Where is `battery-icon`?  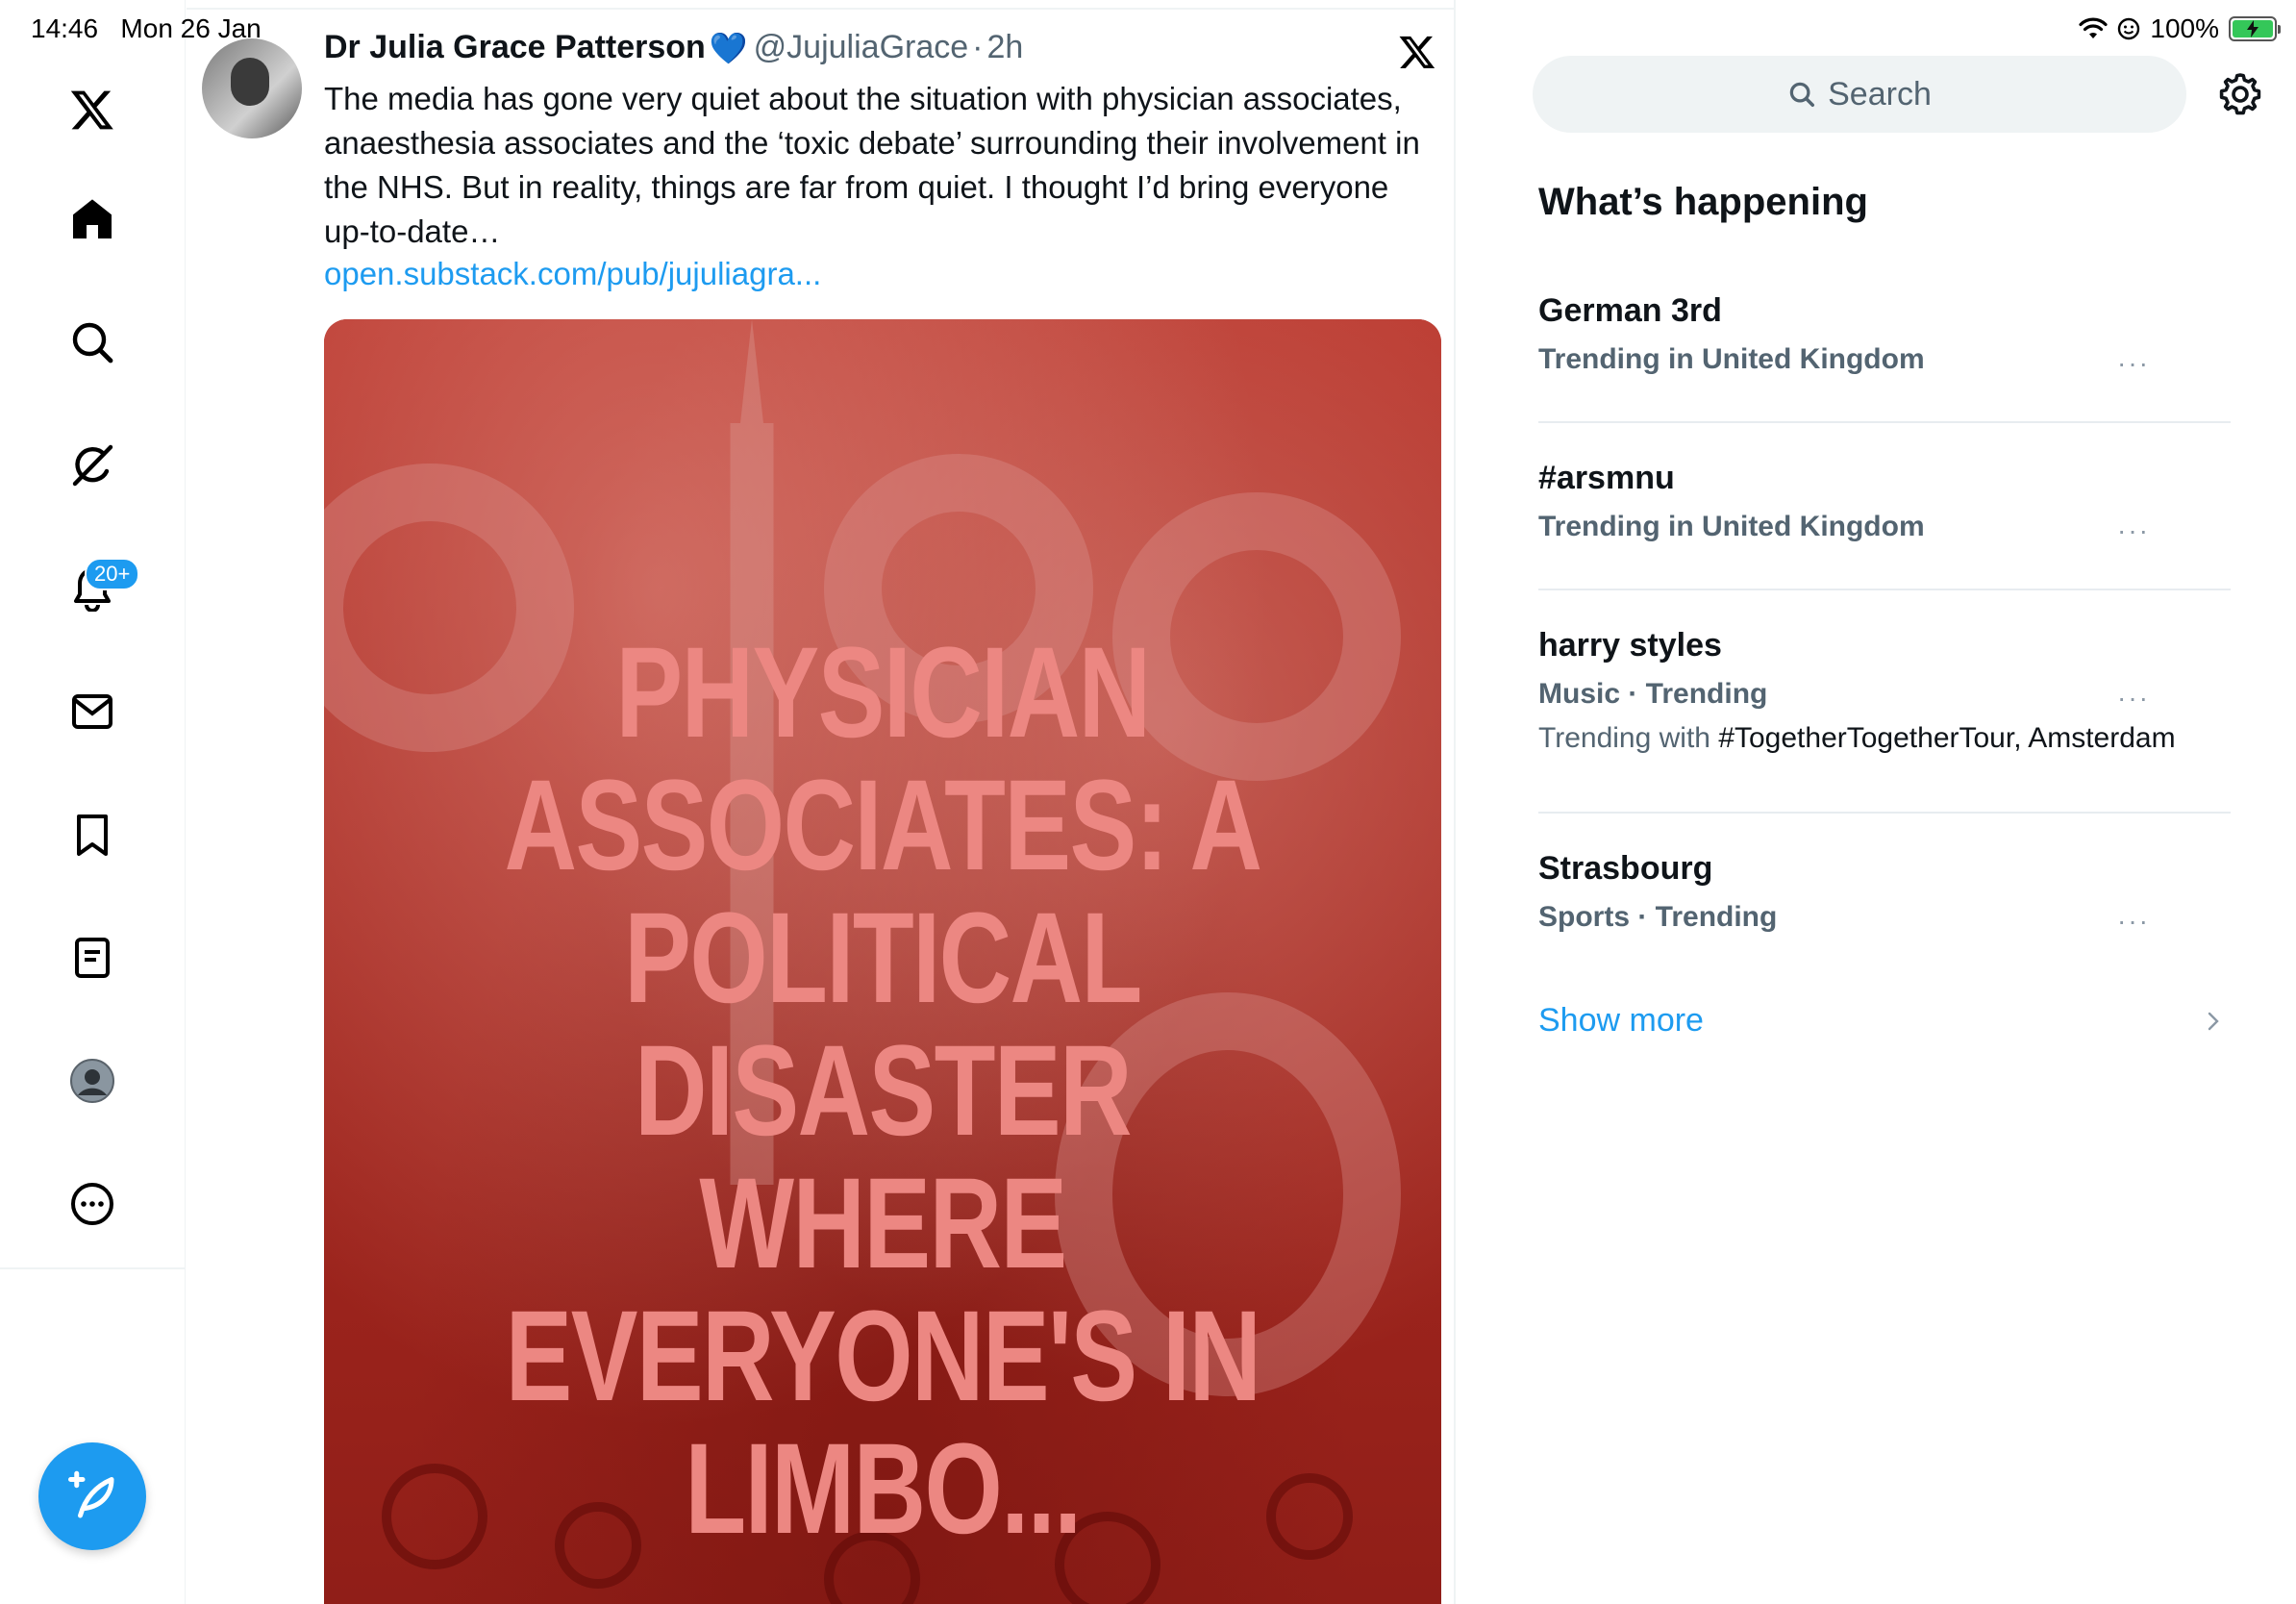 battery-icon is located at coordinates (2255, 28).